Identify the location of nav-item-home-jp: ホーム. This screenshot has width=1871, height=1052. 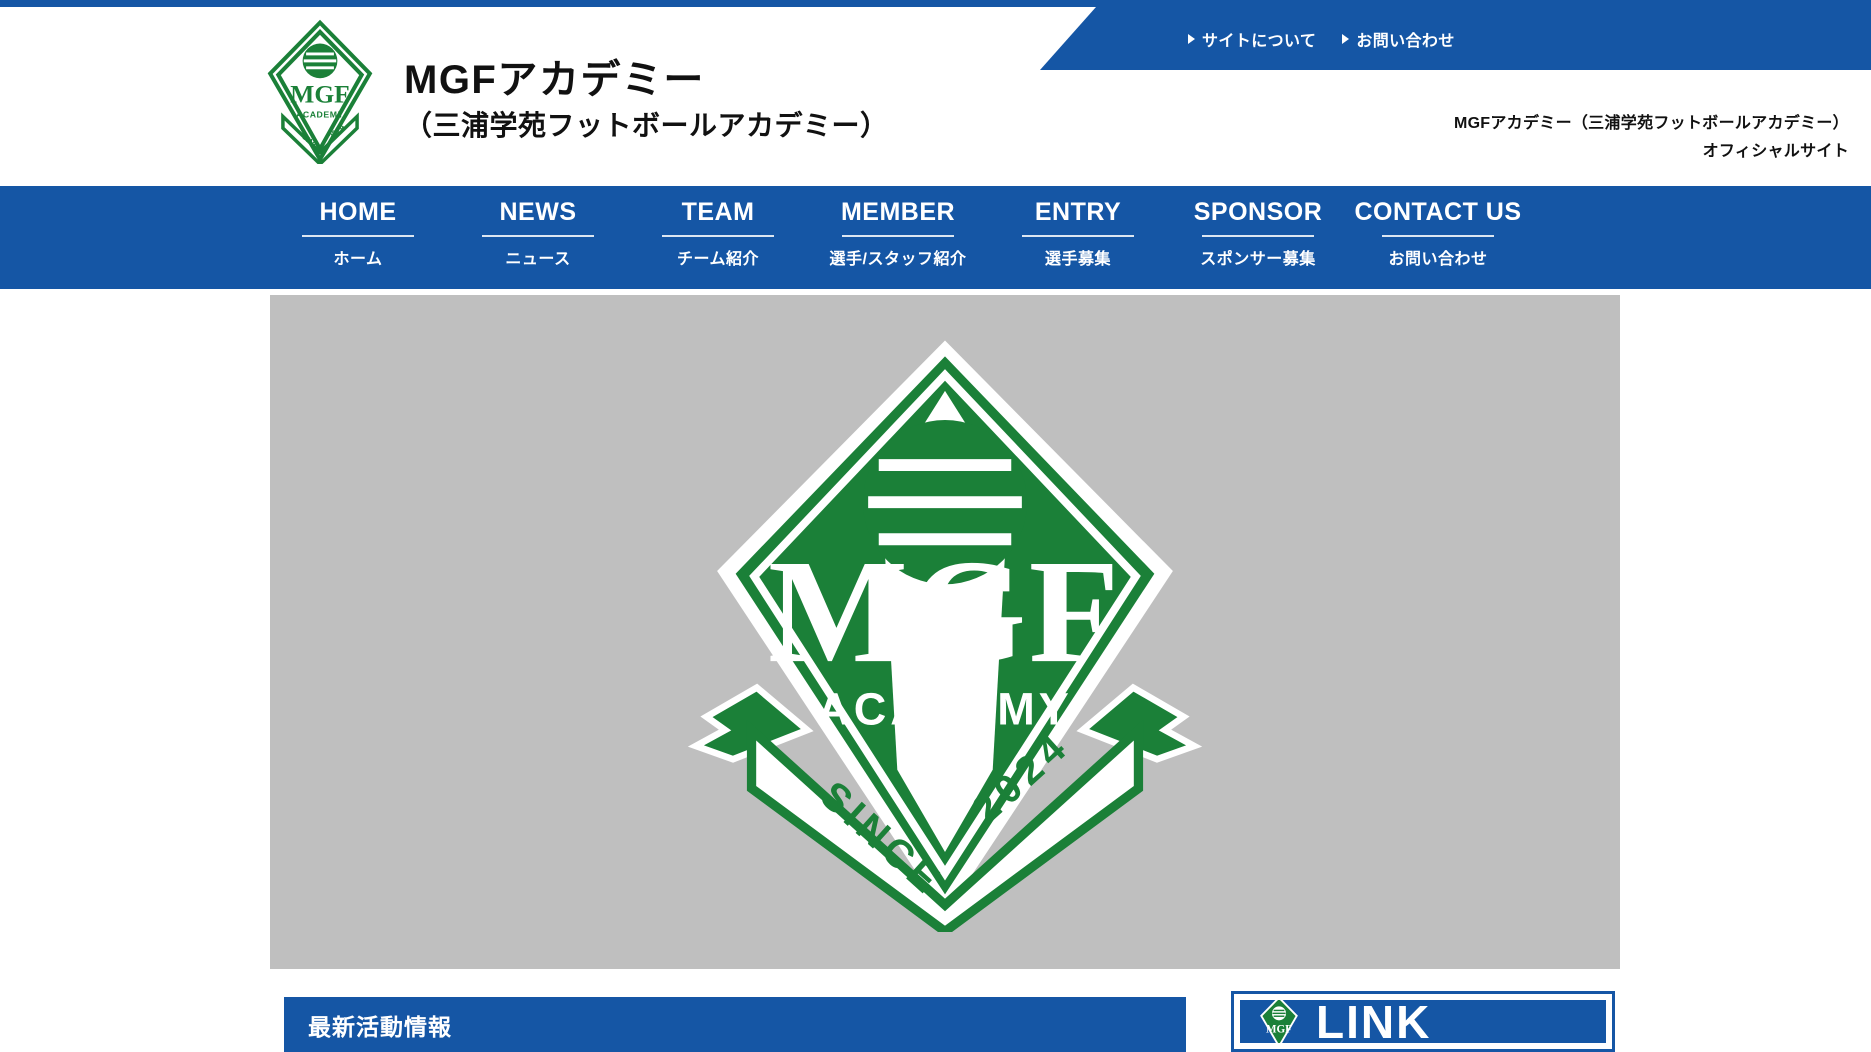
(358, 260).